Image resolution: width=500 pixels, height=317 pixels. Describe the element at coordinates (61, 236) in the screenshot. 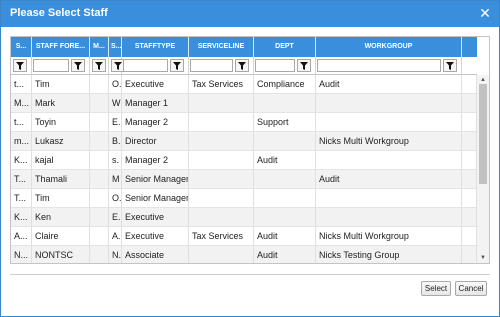

I see `table-cell: Claire` at that location.